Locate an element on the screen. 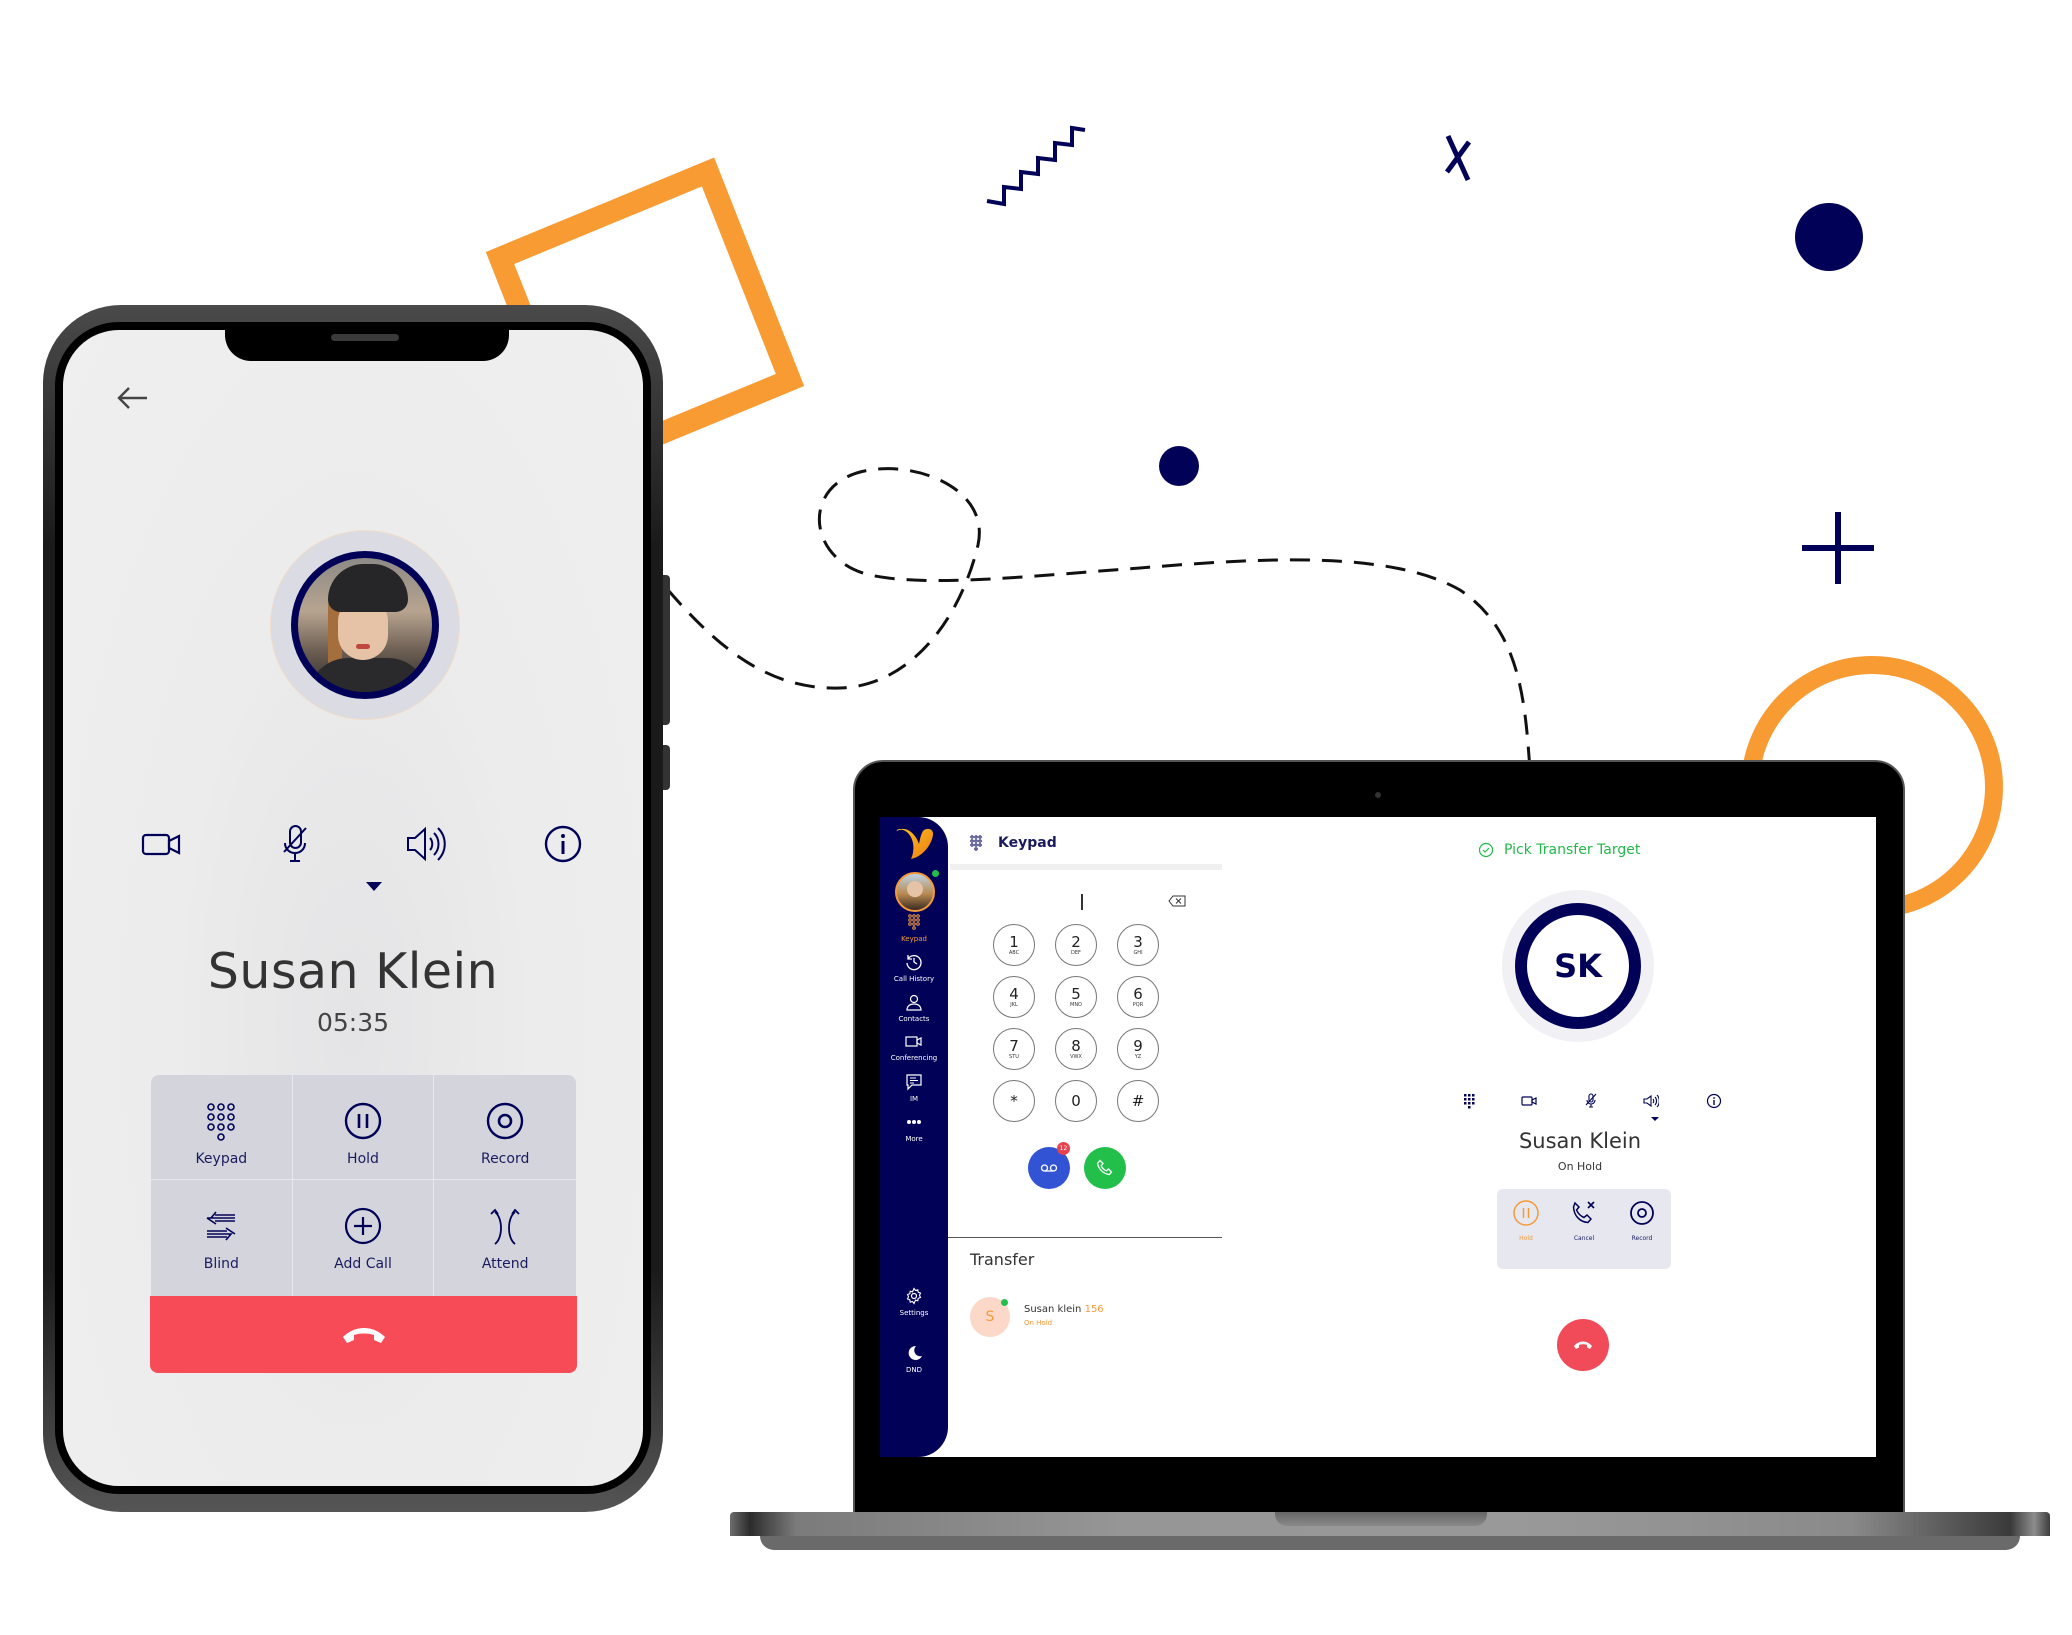 This screenshot has height=1635, width=2072. dial-key-digit: * is located at coordinates (1014, 1100).